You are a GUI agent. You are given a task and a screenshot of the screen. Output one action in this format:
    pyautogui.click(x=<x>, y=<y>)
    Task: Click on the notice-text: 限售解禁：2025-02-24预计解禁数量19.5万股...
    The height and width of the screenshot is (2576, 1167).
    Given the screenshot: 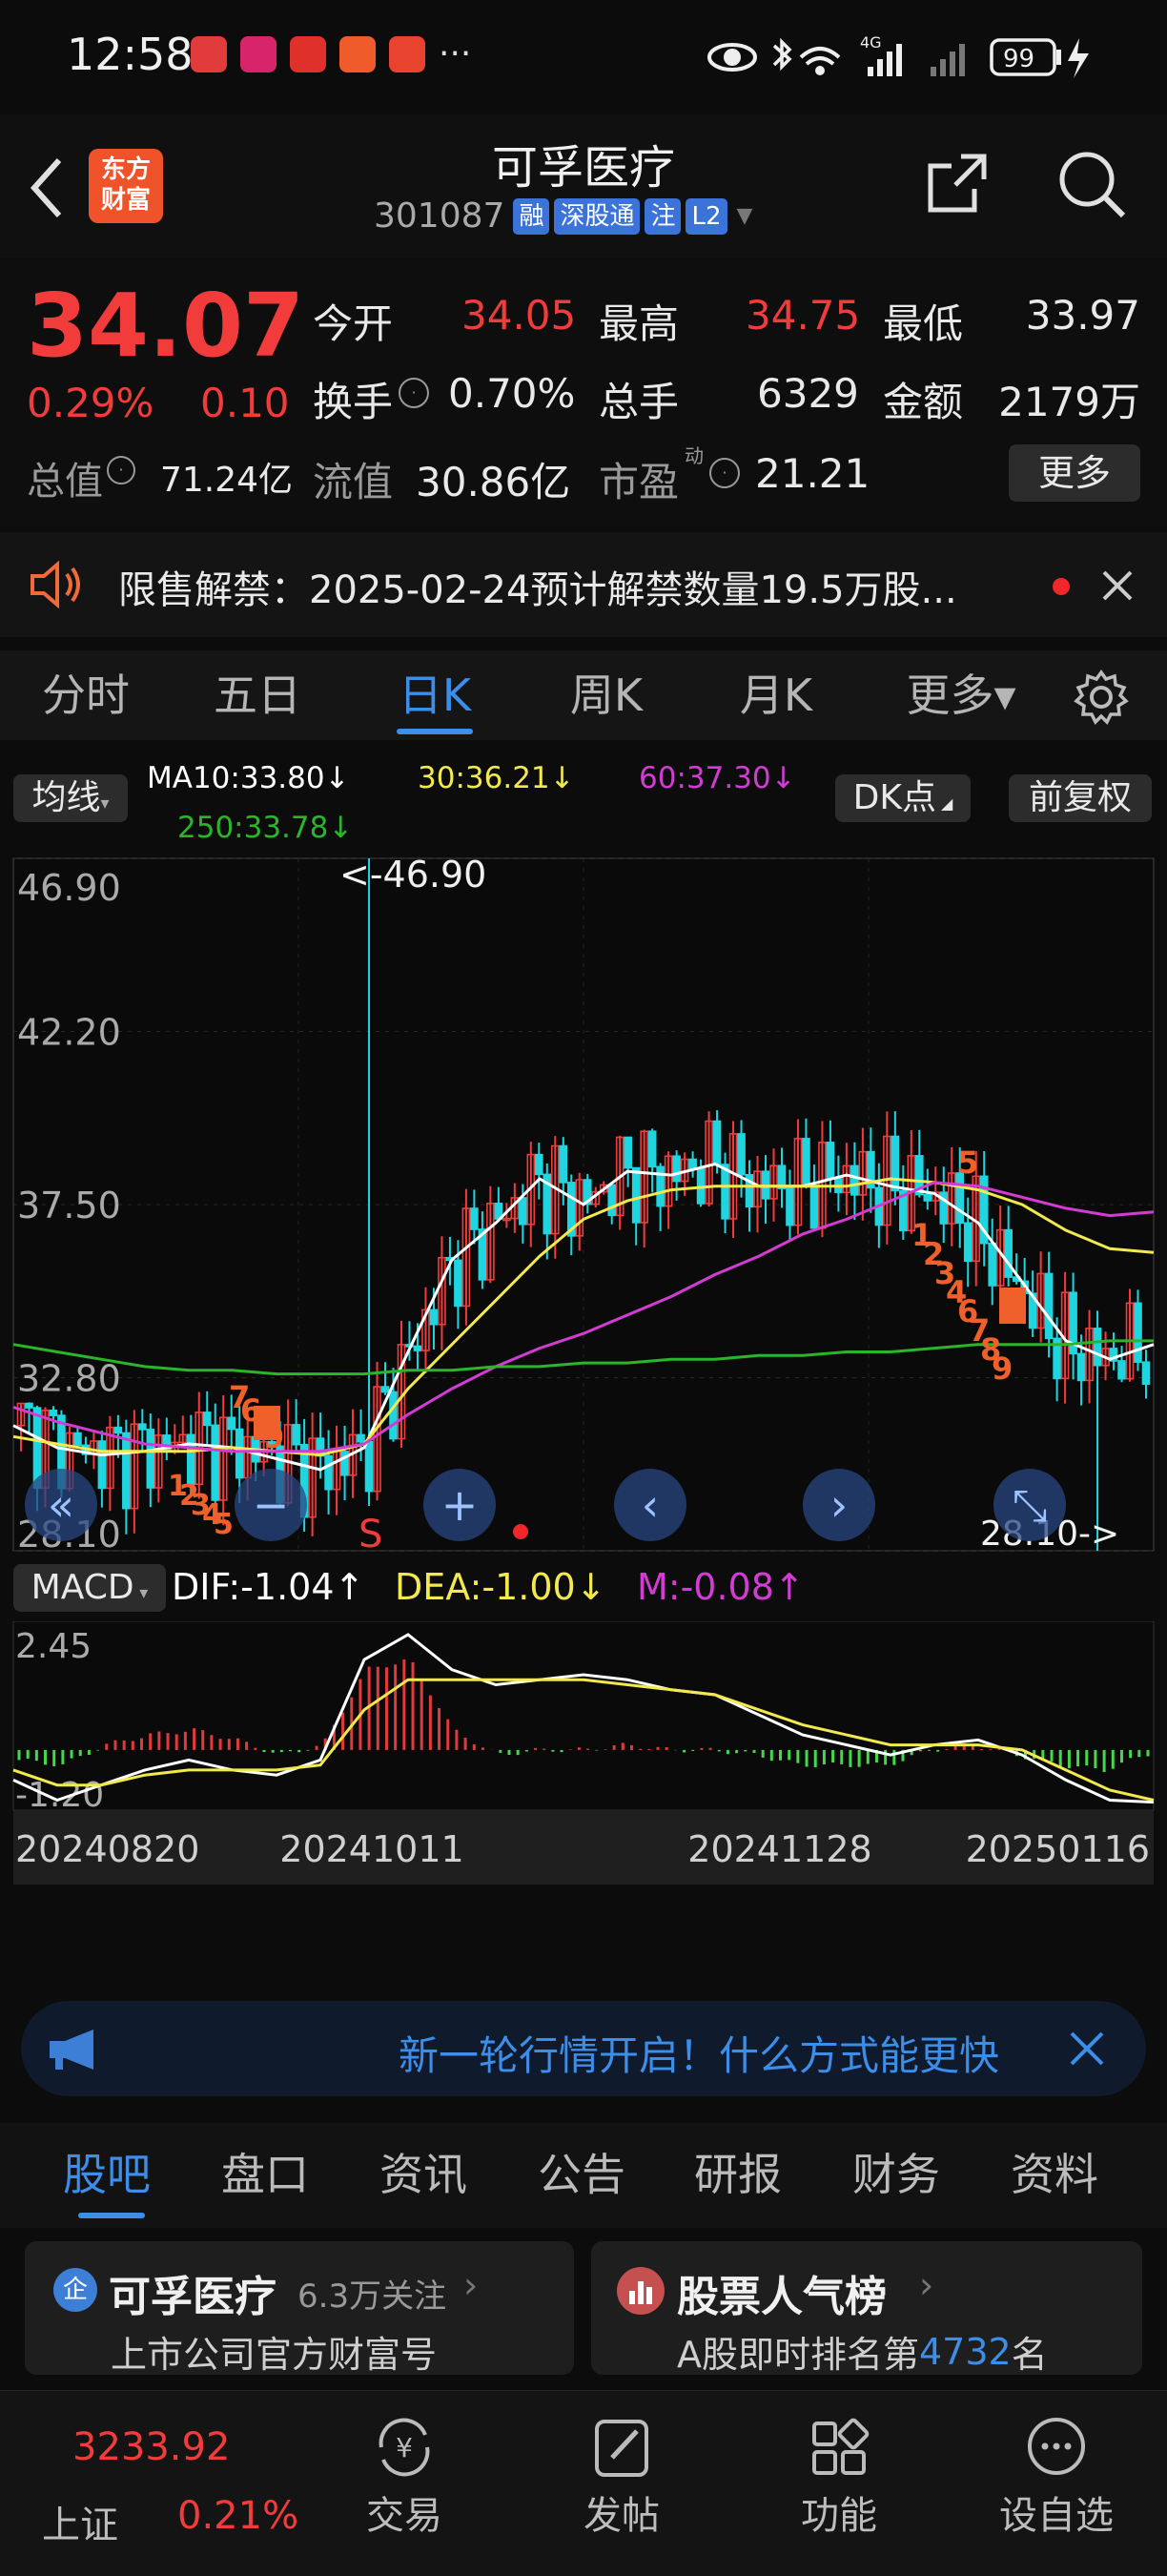 What is the action you would take?
    pyautogui.click(x=537, y=590)
    